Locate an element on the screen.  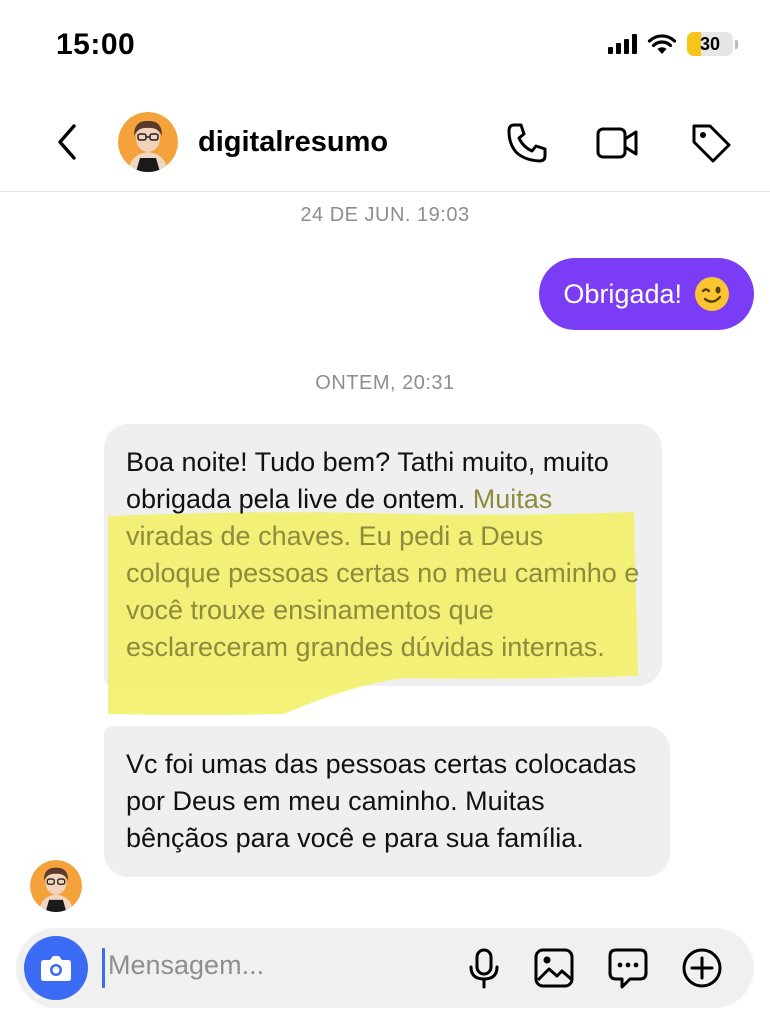
back-icon is located at coordinates (68, 142).